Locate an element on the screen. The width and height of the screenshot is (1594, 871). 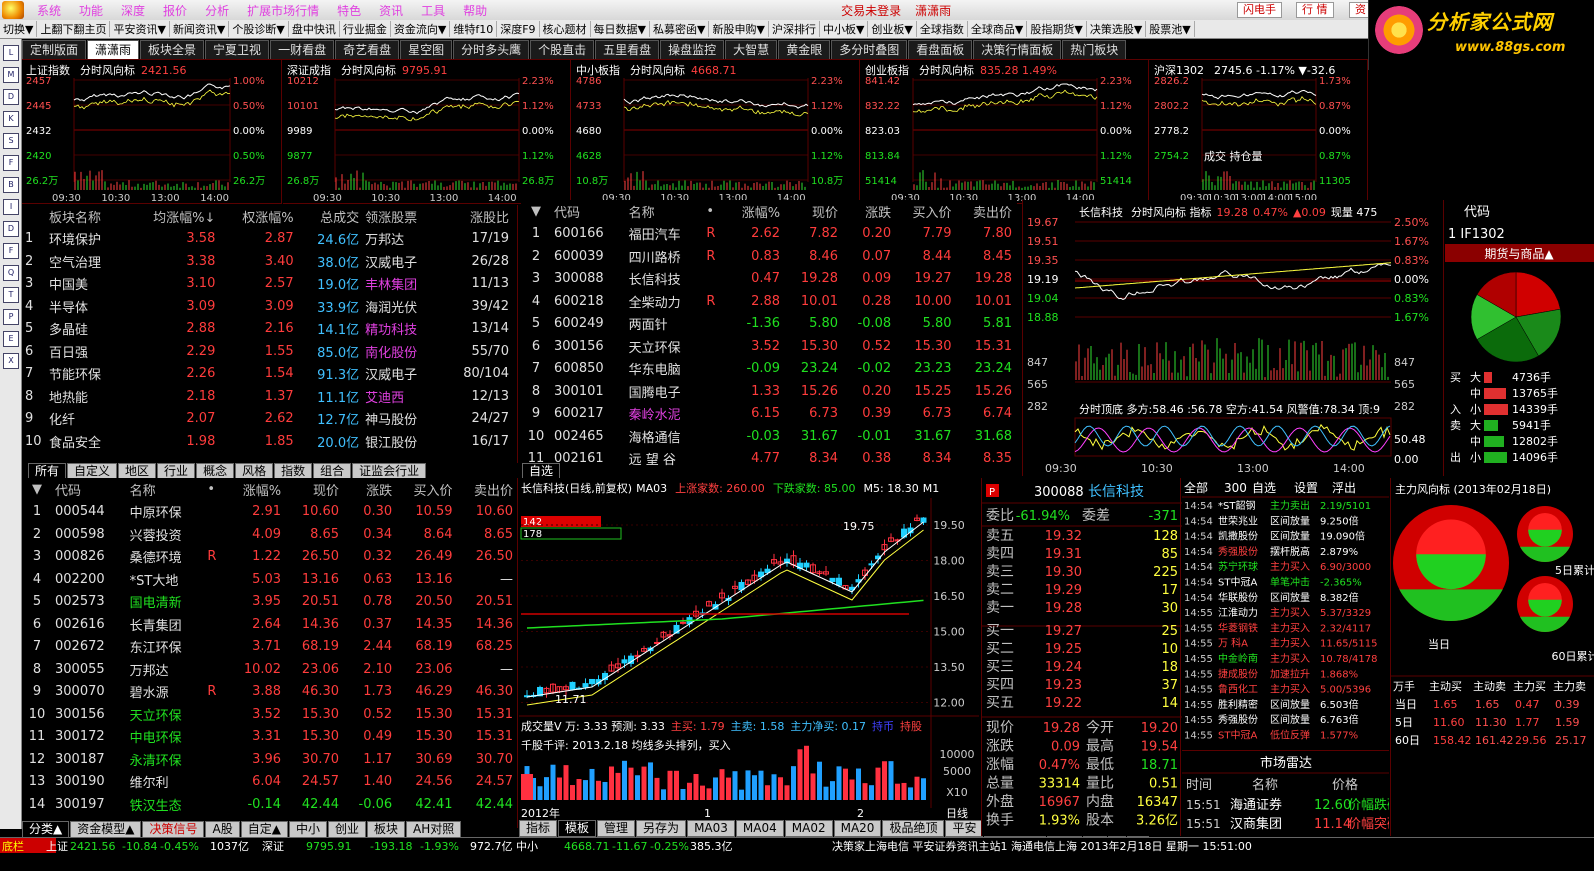
sector-column-header: 均涨幅%↓ is located at coordinates (171, 216).